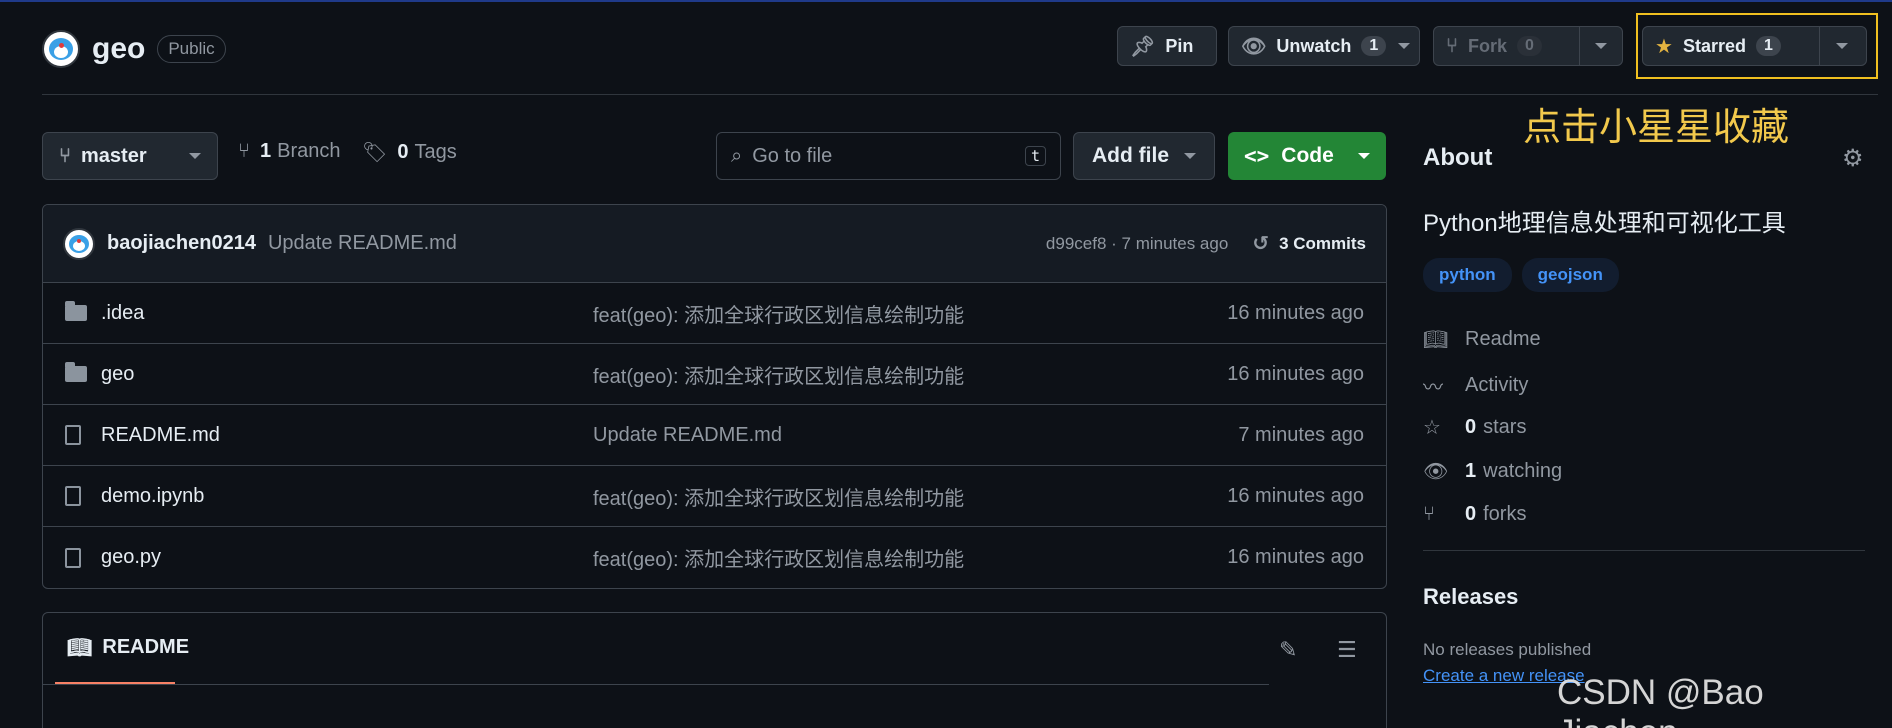  I want to click on header-divider, so click(960, 94).